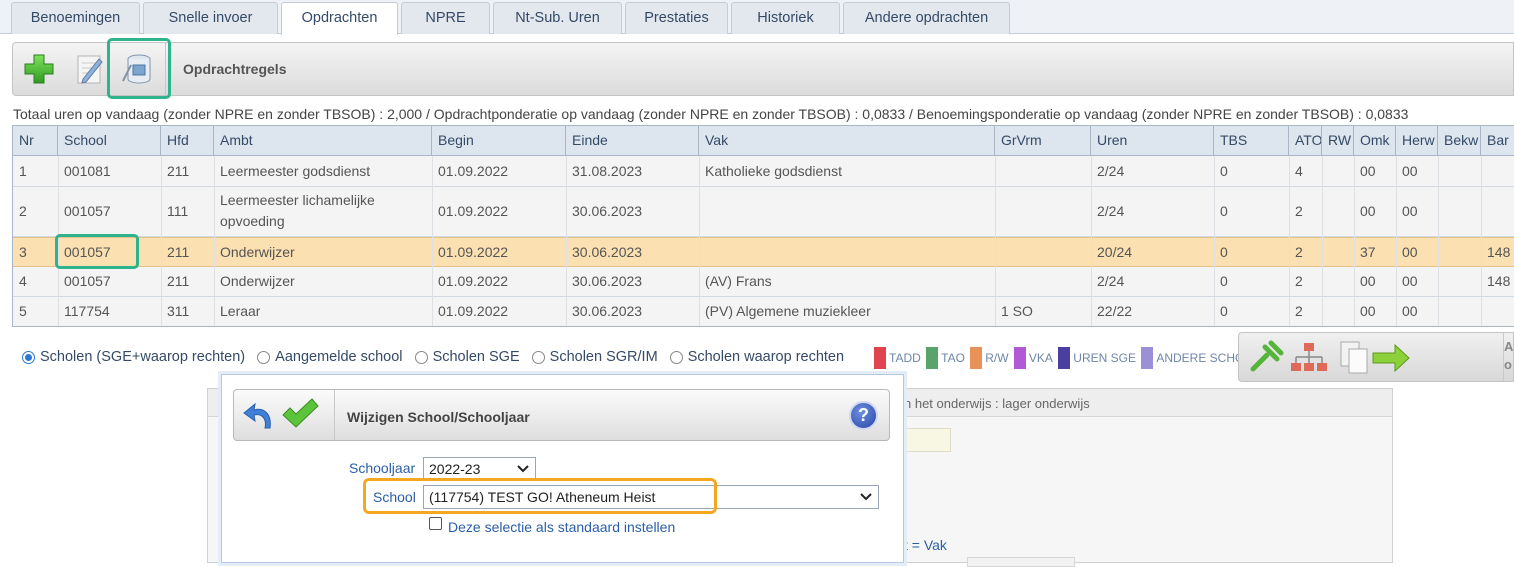 The height and width of the screenshot is (567, 1514). Describe the element at coordinates (773, 171) in the screenshot. I see `cell-vak: Katholieke godsdienst` at that location.